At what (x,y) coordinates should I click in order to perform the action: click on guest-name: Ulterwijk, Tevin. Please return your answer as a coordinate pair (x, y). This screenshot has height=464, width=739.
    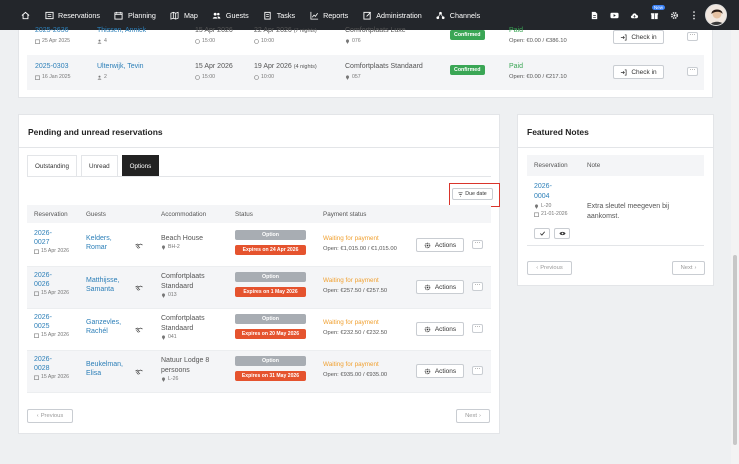
    Looking at the image, I should click on (120, 66).